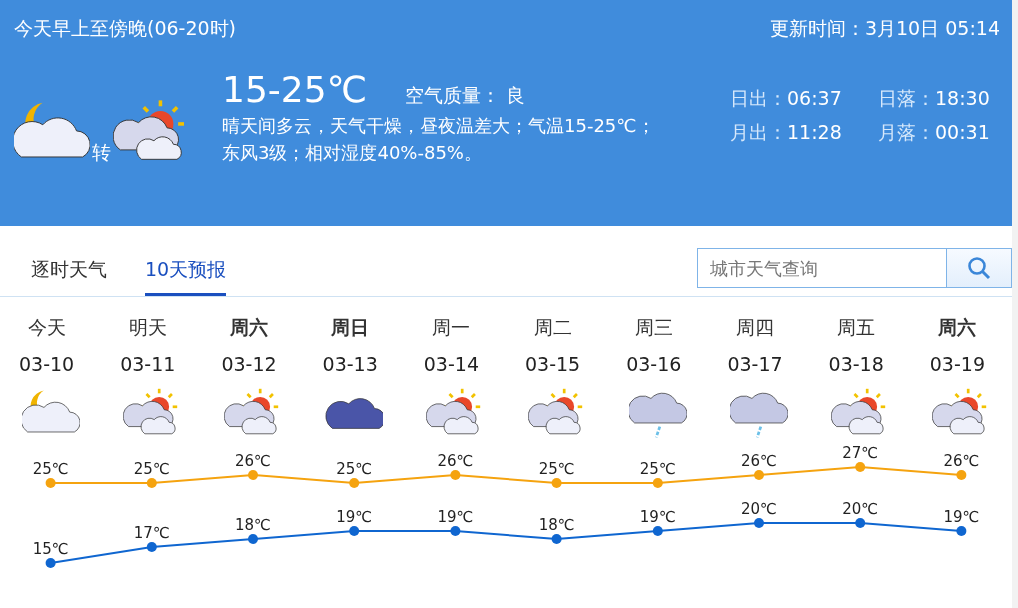 The width and height of the screenshot is (1018, 608). What do you see at coordinates (101, 152) in the screenshot?
I see `transition-text: 转` at bounding box center [101, 152].